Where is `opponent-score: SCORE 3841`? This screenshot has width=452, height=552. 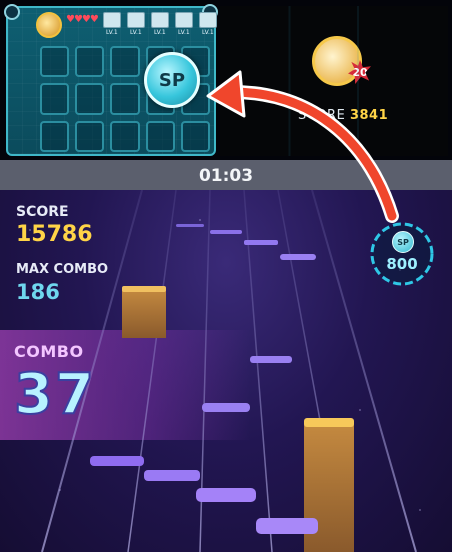 opponent-score: SCORE 3841 is located at coordinates (343, 115).